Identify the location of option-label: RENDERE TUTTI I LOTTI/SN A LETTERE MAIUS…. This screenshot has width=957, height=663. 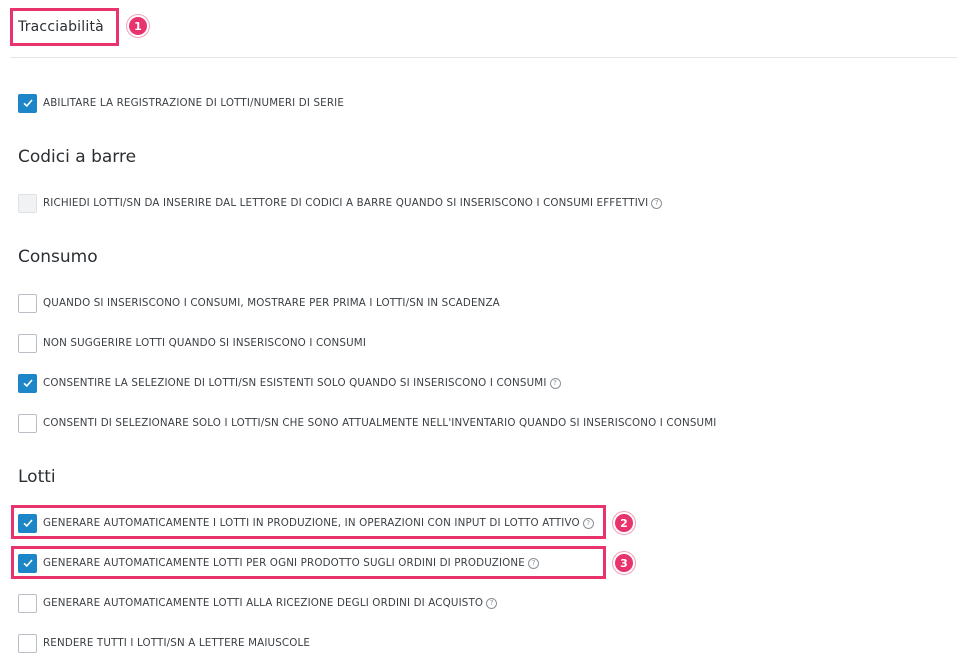
(177, 643).